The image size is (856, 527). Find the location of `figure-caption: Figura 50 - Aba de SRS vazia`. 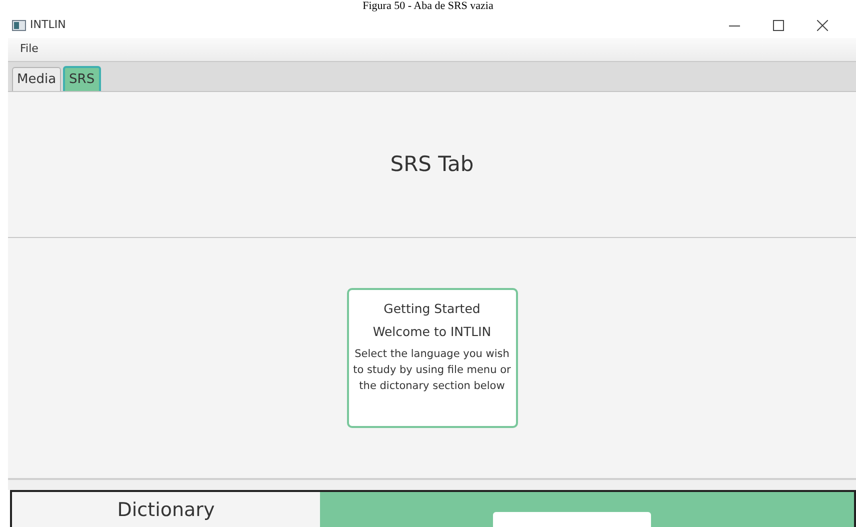

figure-caption: Figura 50 - Aba de SRS vazia is located at coordinates (428, 6).